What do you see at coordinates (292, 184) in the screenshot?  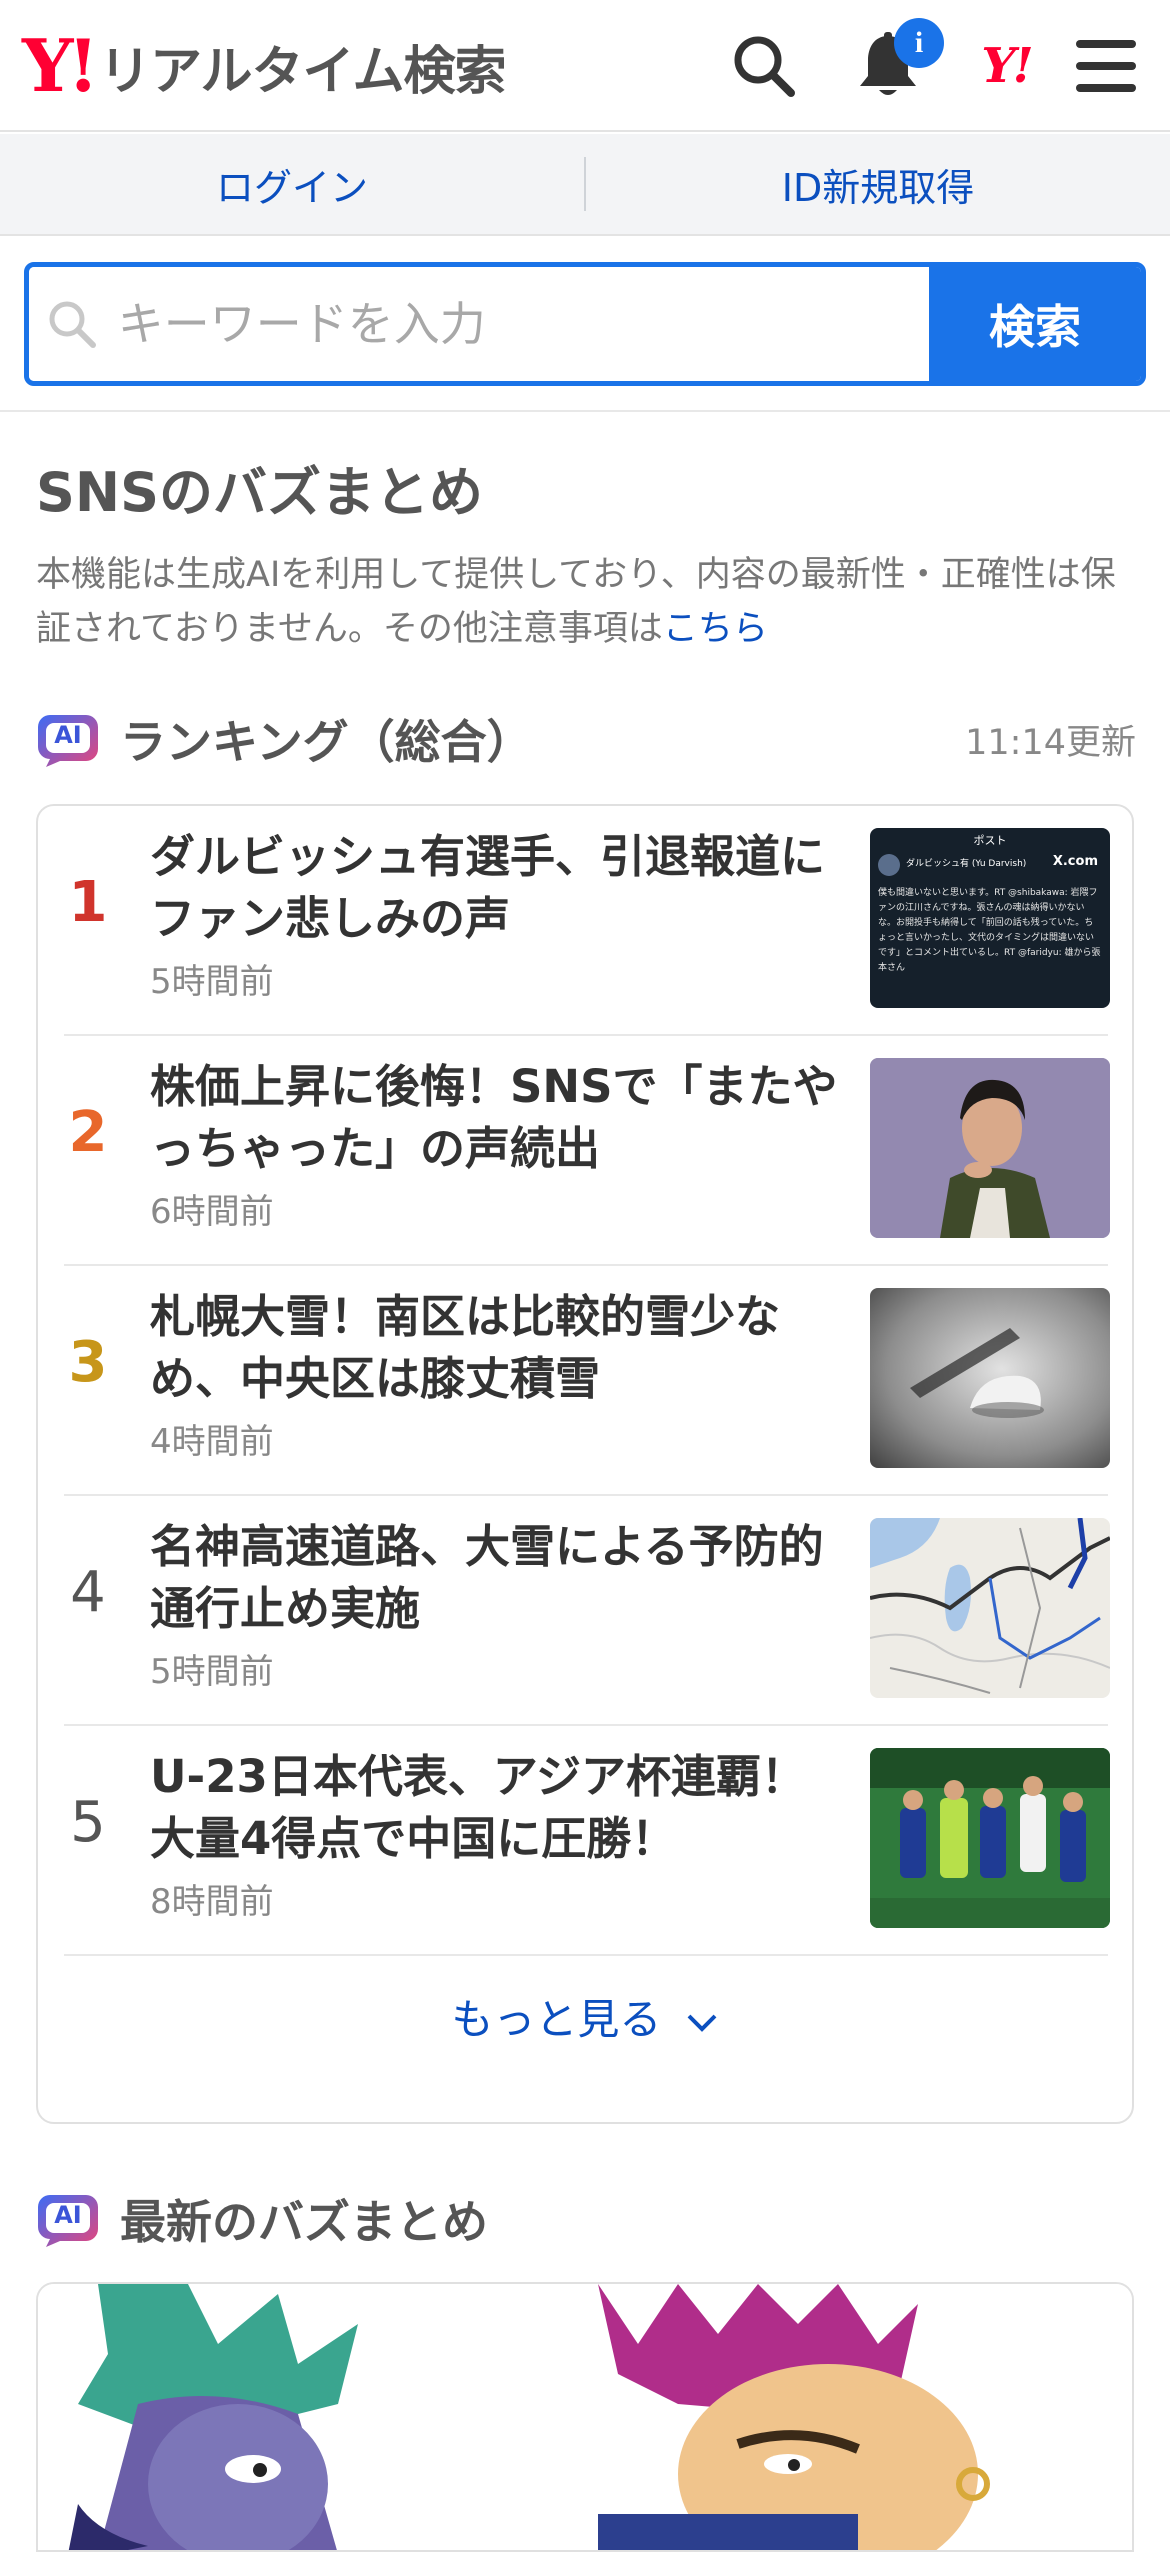 I see `login-link: ログイン` at bounding box center [292, 184].